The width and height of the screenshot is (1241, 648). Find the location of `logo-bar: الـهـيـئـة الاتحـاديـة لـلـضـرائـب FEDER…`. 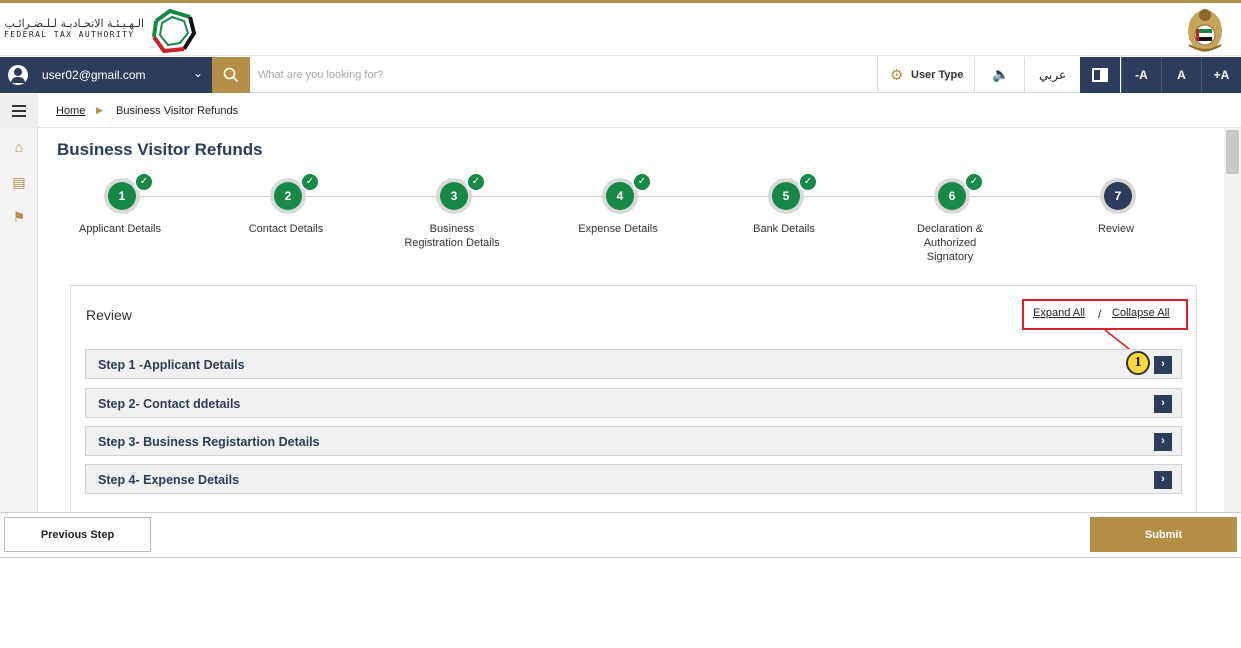

logo-bar: الـهـيـئـة الاتحـاديـة لـلـضـرائـب FEDER… is located at coordinates (620, 29).